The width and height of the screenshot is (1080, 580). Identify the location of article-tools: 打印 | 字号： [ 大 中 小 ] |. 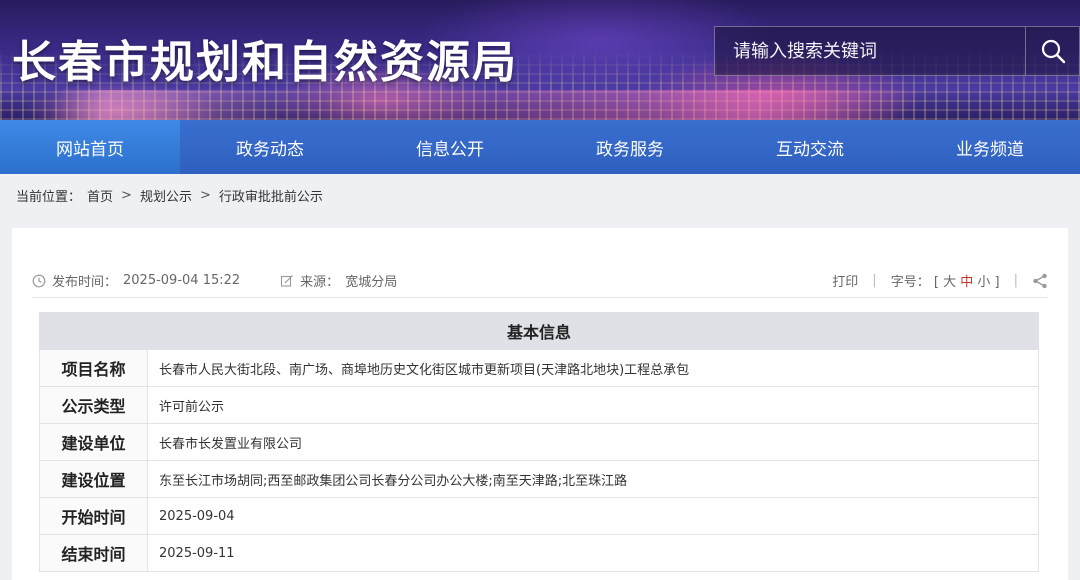
(940, 280).